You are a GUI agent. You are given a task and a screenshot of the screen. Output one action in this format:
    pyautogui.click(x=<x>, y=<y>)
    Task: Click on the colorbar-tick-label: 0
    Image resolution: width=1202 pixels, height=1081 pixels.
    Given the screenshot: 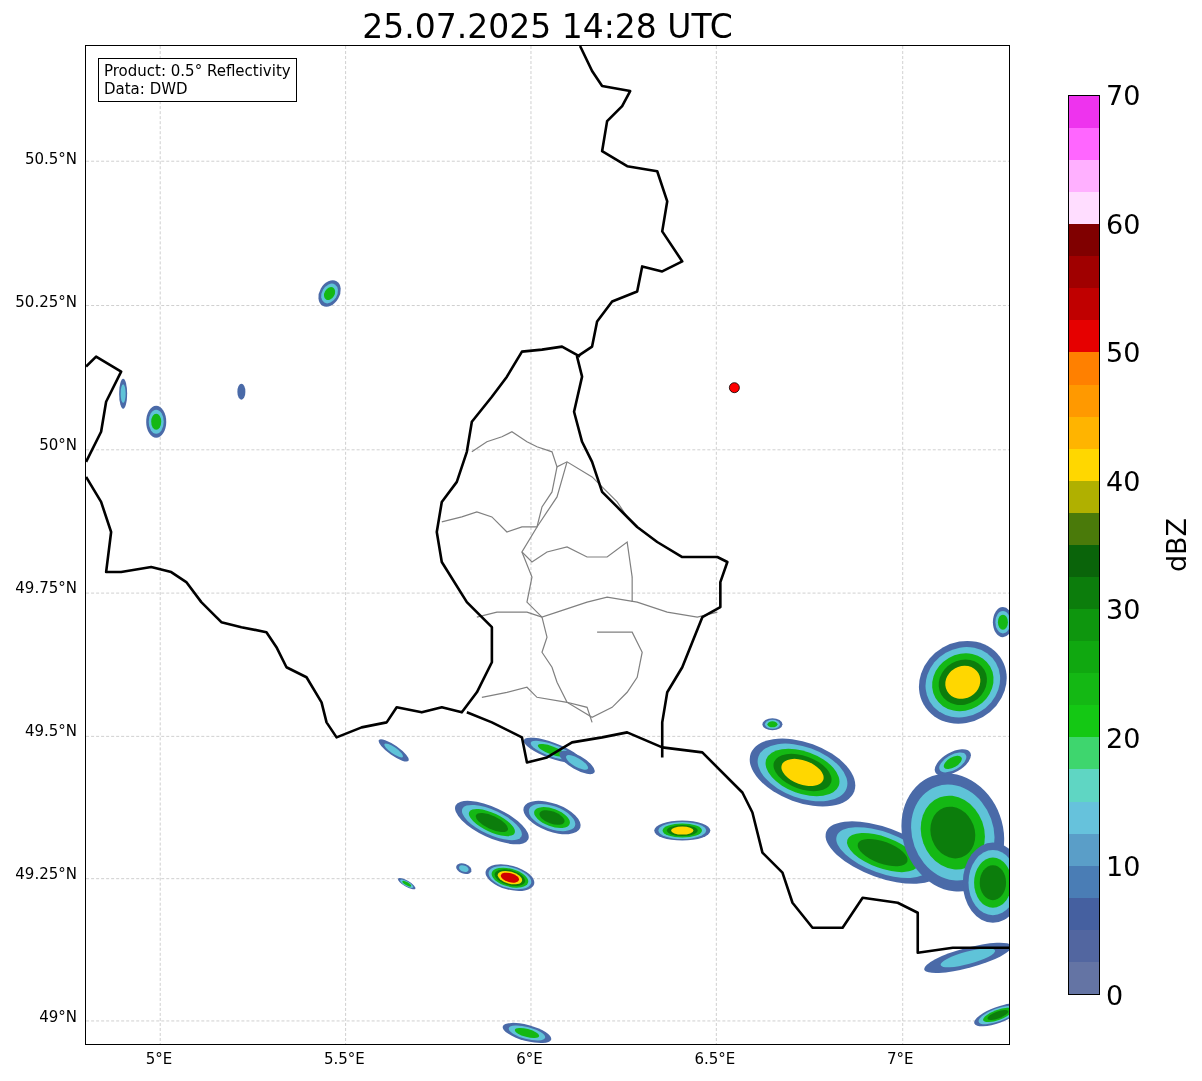 What is the action you would take?
    pyautogui.click(x=1115, y=995)
    